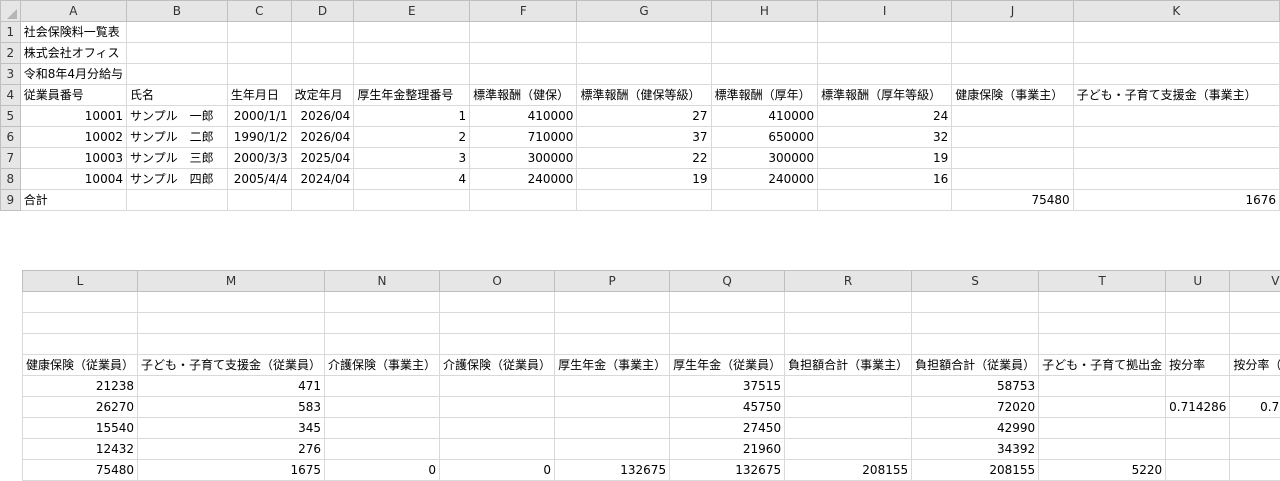 This screenshot has height=481, width=1280. What do you see at coordinates (1198, 323) in the screenshot?
I see `cell-u2` at bounding box center [1198, 323].